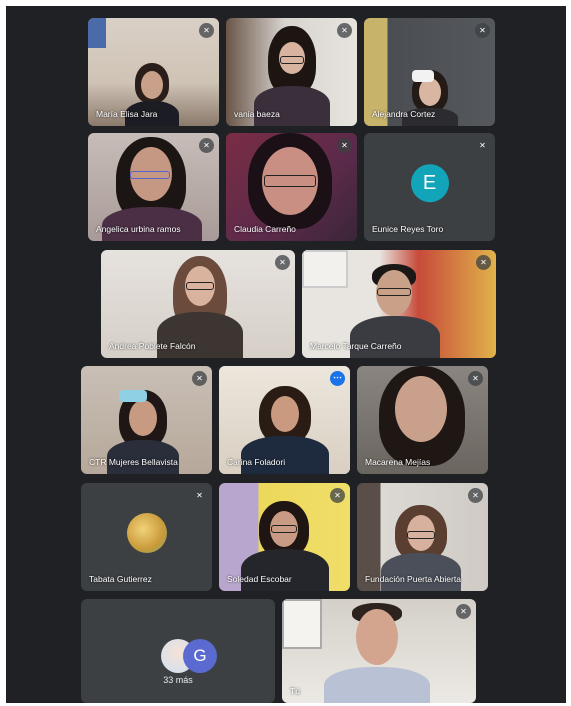 This screenshot has width=571, height=706. I want to click on participant-name: Marcelo Tarque Carreño, so click(356, 346).